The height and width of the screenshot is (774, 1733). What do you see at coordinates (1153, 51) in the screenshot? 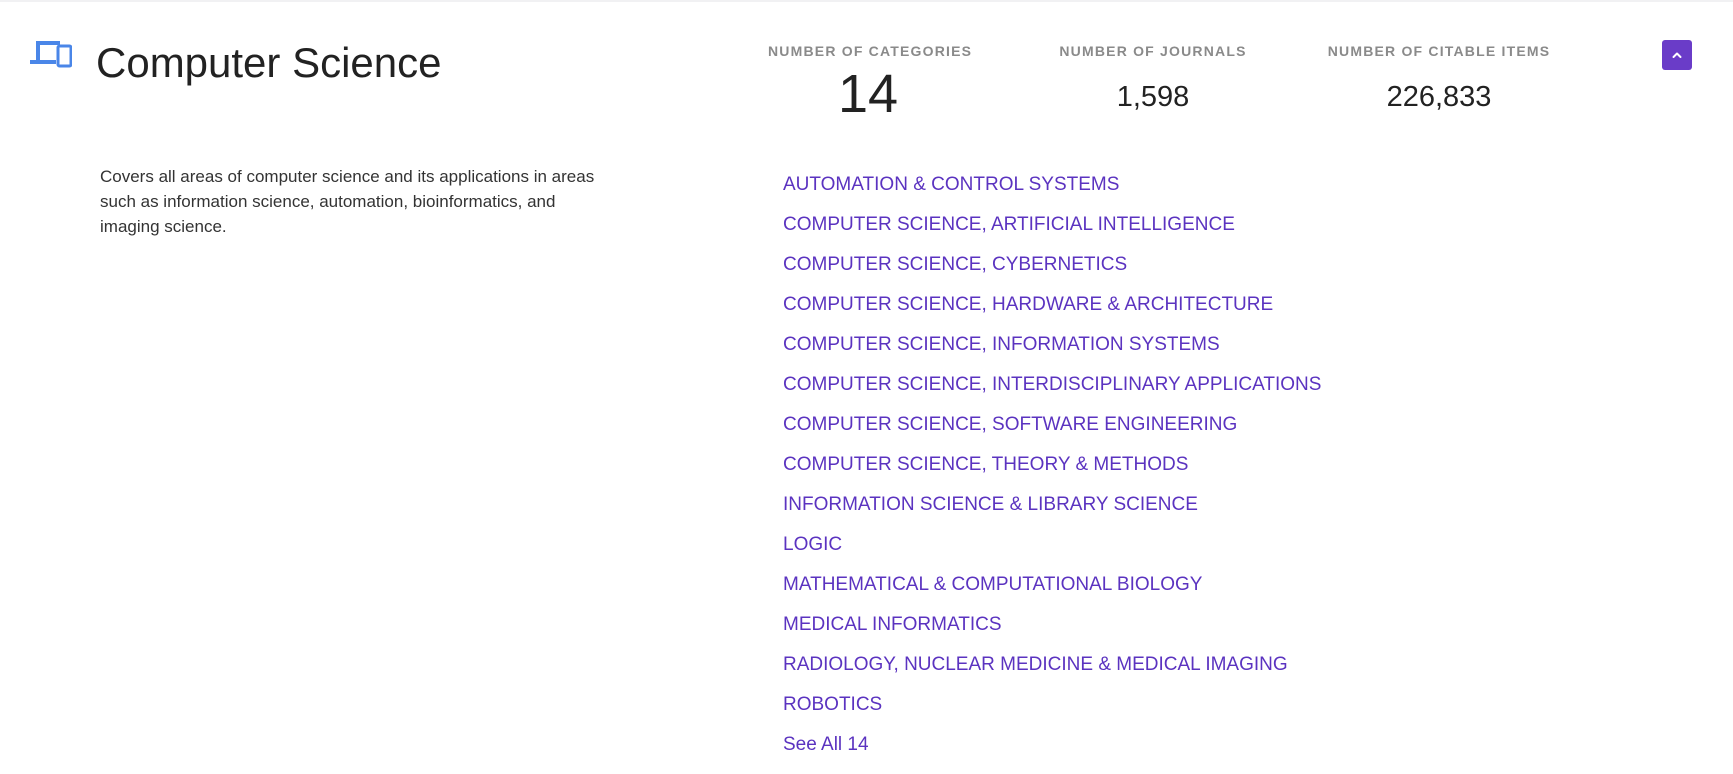
I see `stat-label: NUMBER OF JOURNALS` at bounding box center [1153, 51].